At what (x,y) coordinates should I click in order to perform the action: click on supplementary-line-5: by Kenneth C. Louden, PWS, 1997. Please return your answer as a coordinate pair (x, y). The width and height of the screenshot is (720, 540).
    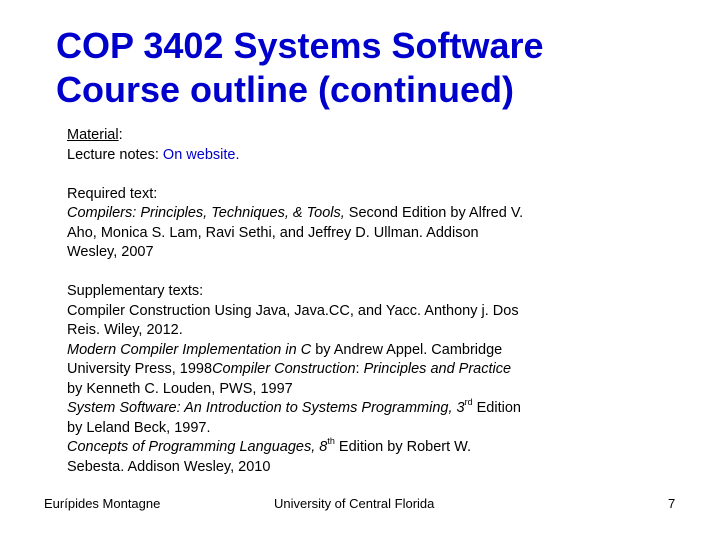
    Looking at the image, I should click on (180, 388).